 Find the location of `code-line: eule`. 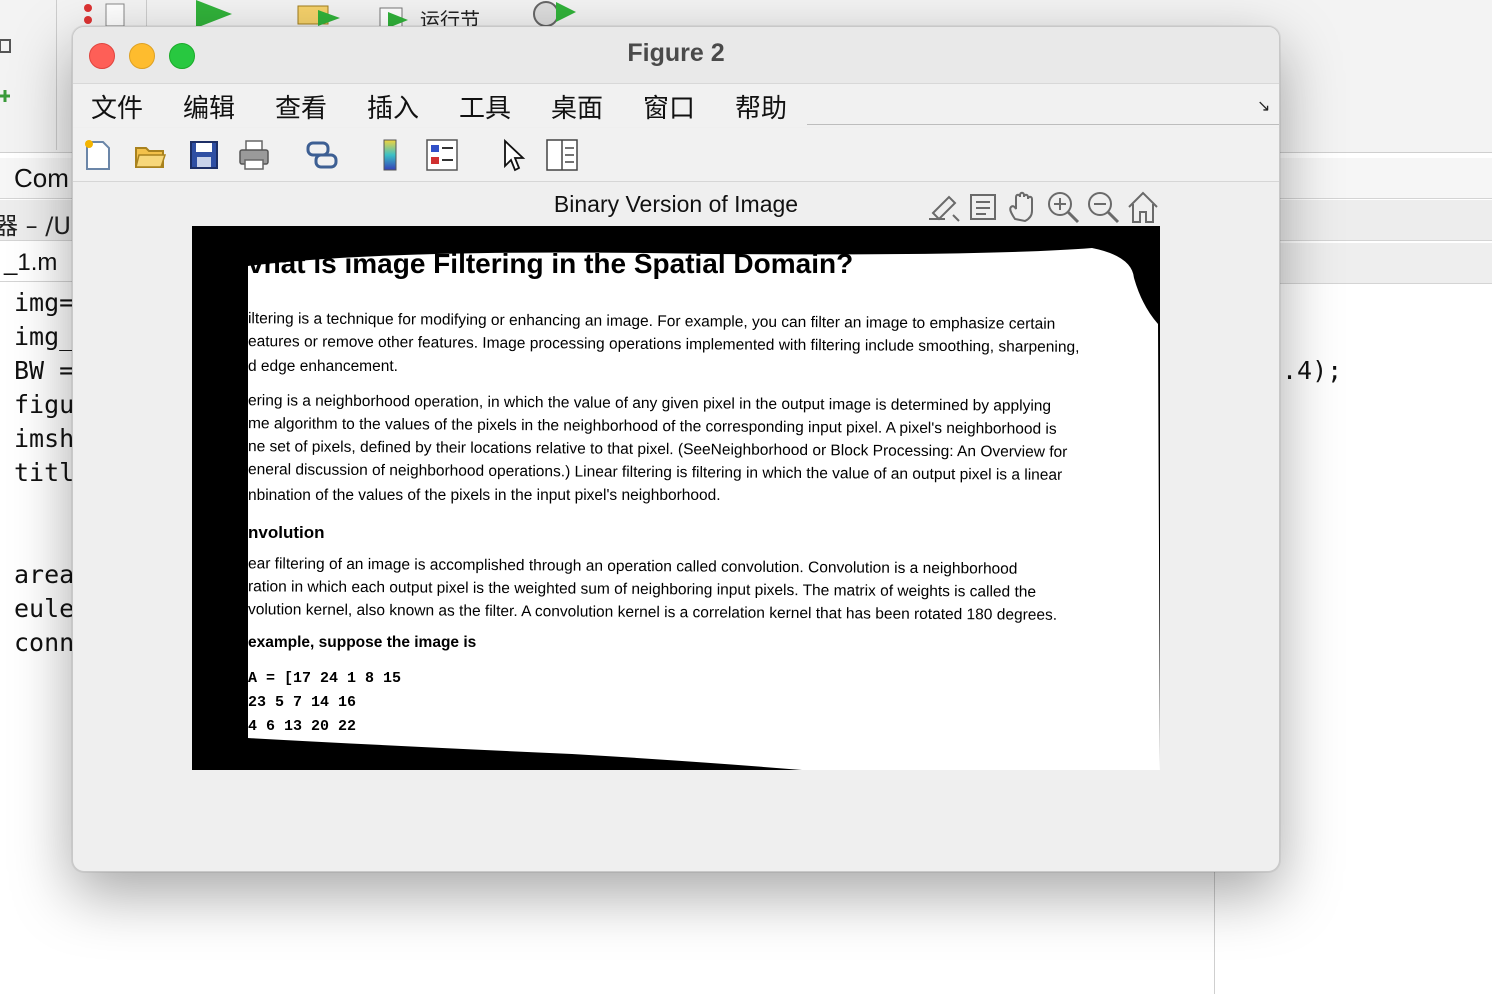

code-line: eule is located at coordinates (44, 608).